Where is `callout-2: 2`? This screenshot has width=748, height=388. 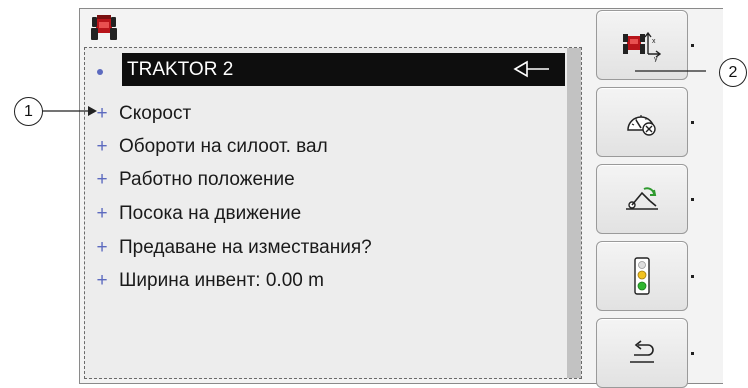
callout-2: 2 is located at coordinates (733, 72).